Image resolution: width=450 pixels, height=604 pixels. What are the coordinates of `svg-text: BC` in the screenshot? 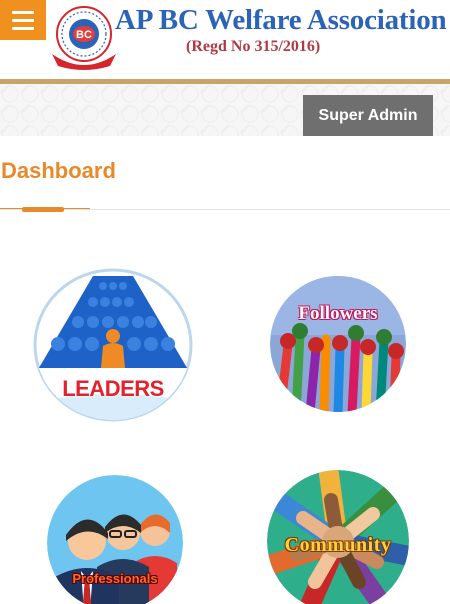 It's located at (84, 35).